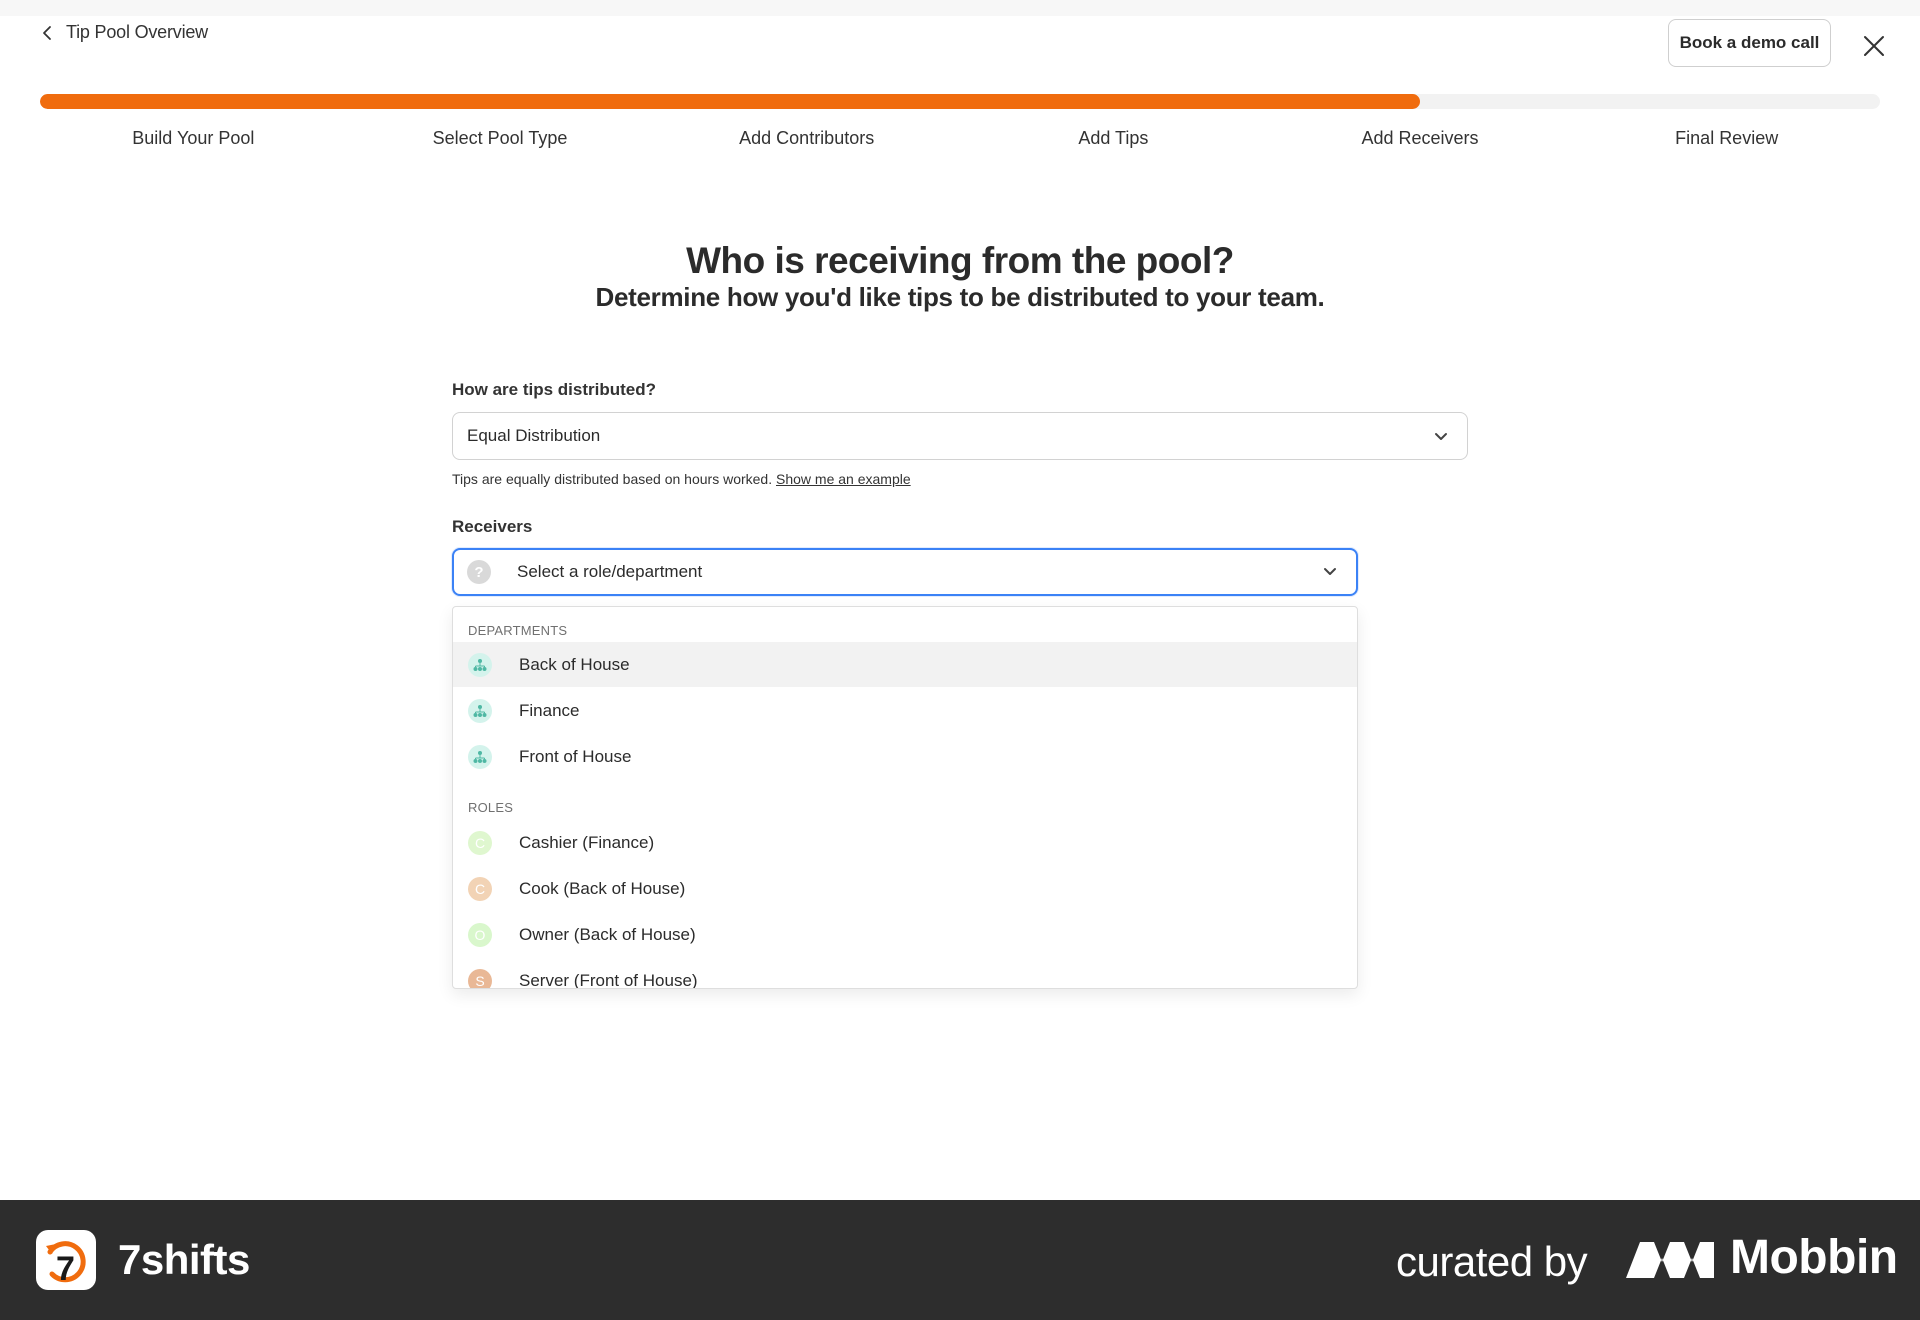 Image resolution: width=1920 pixels, height=1320 pixels. What do you see at coordinates (534, 435) in the screenshot?
I see `distribution-value: Equal Distribution` at bounding box center [534, 435].